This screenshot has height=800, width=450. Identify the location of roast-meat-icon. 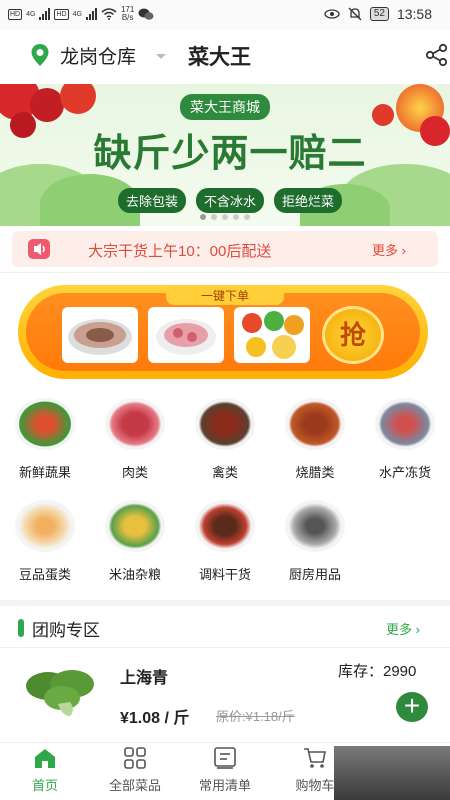
(315, 424).